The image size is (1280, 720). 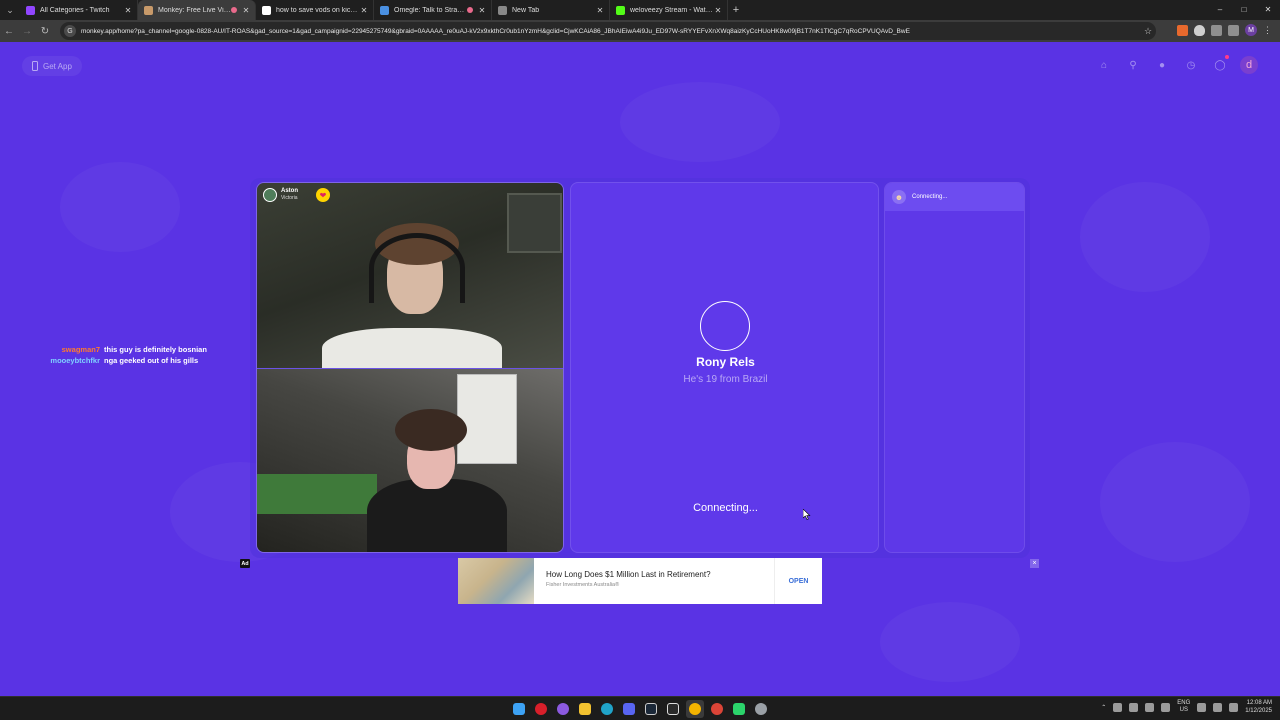 I want to click on forward-icon: →, so click(x=27, y=31).